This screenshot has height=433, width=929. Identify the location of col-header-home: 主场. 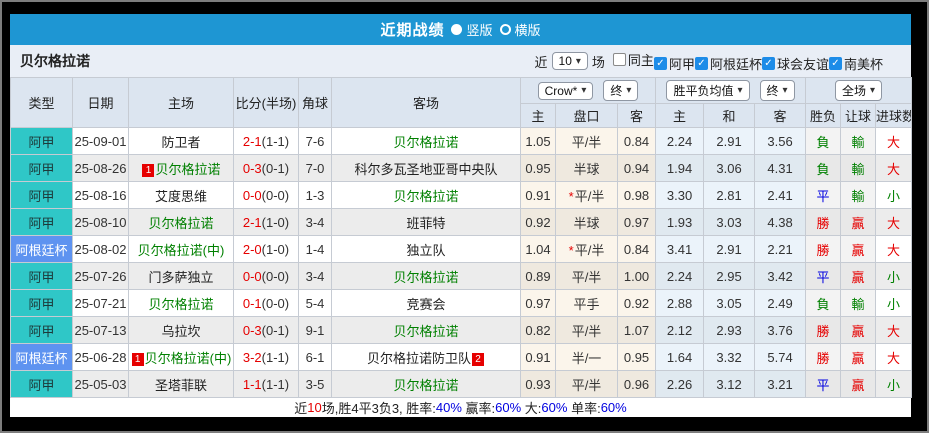
(181, 102).